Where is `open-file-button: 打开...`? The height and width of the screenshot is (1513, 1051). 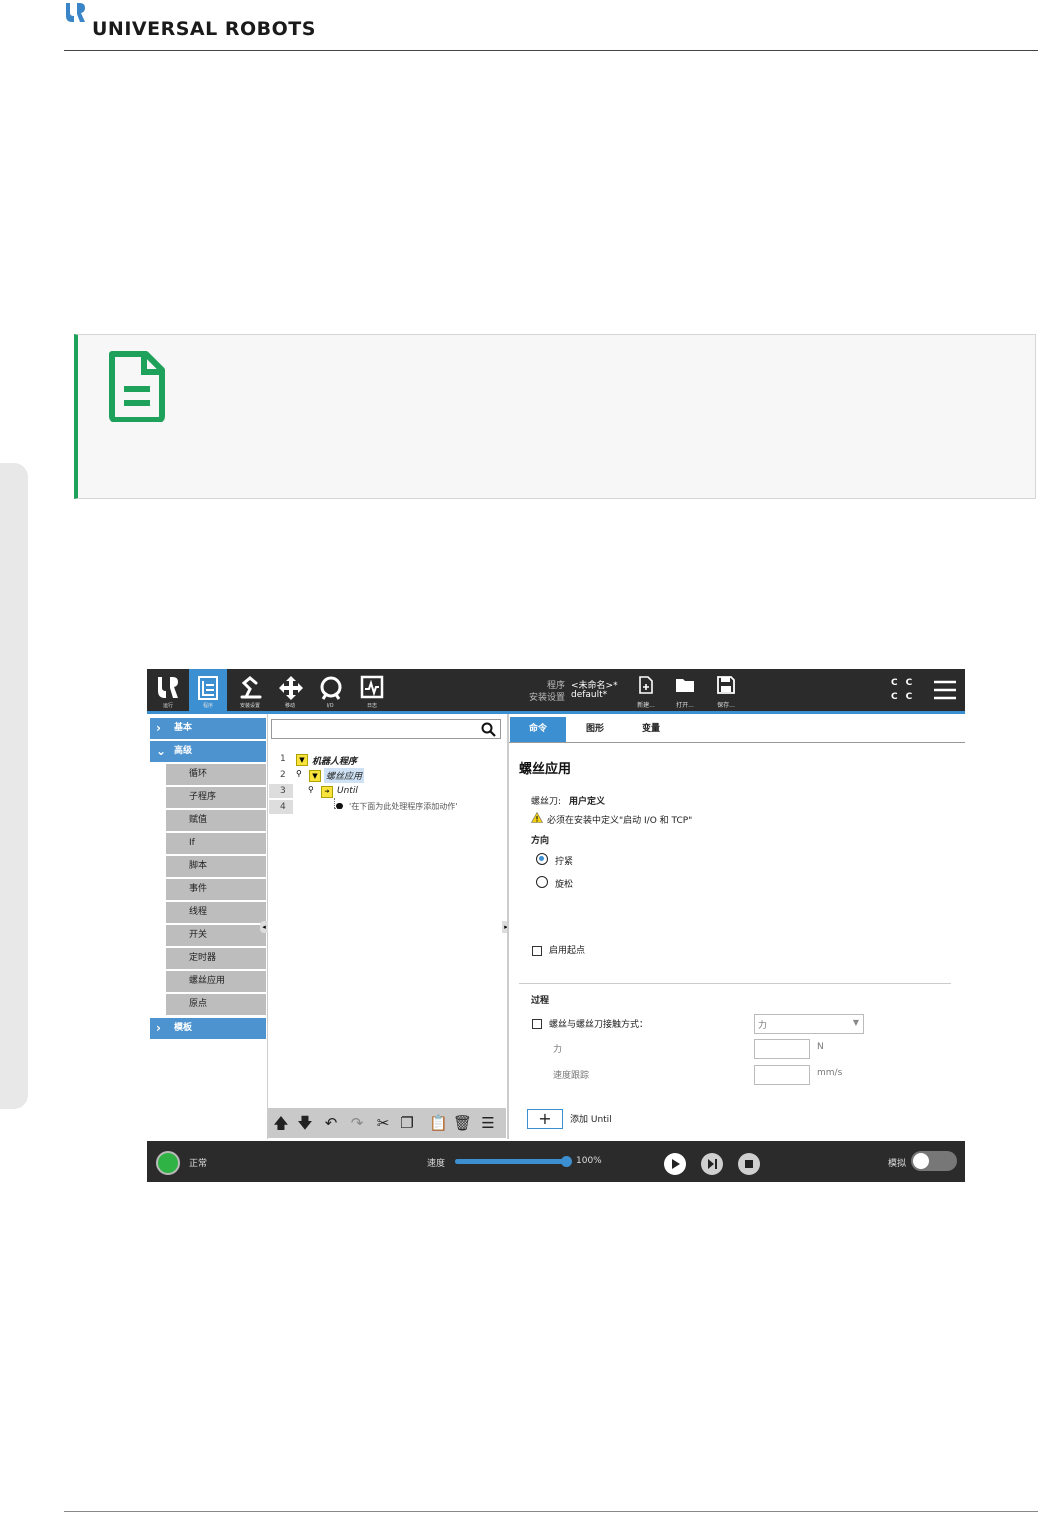 open-file-button: 打开... is located at coordinates (685, 690).